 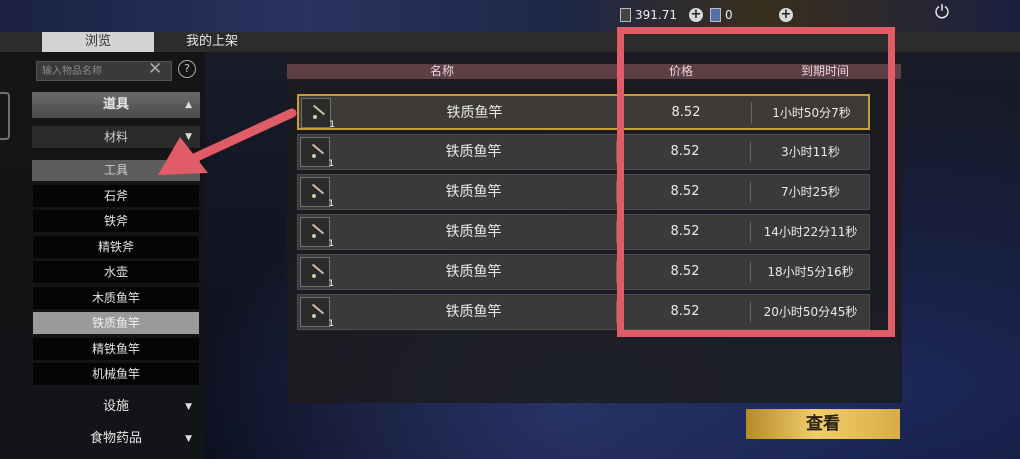 I want to click on tab-my-listings: 我的上架, so click(x=212, y=42).